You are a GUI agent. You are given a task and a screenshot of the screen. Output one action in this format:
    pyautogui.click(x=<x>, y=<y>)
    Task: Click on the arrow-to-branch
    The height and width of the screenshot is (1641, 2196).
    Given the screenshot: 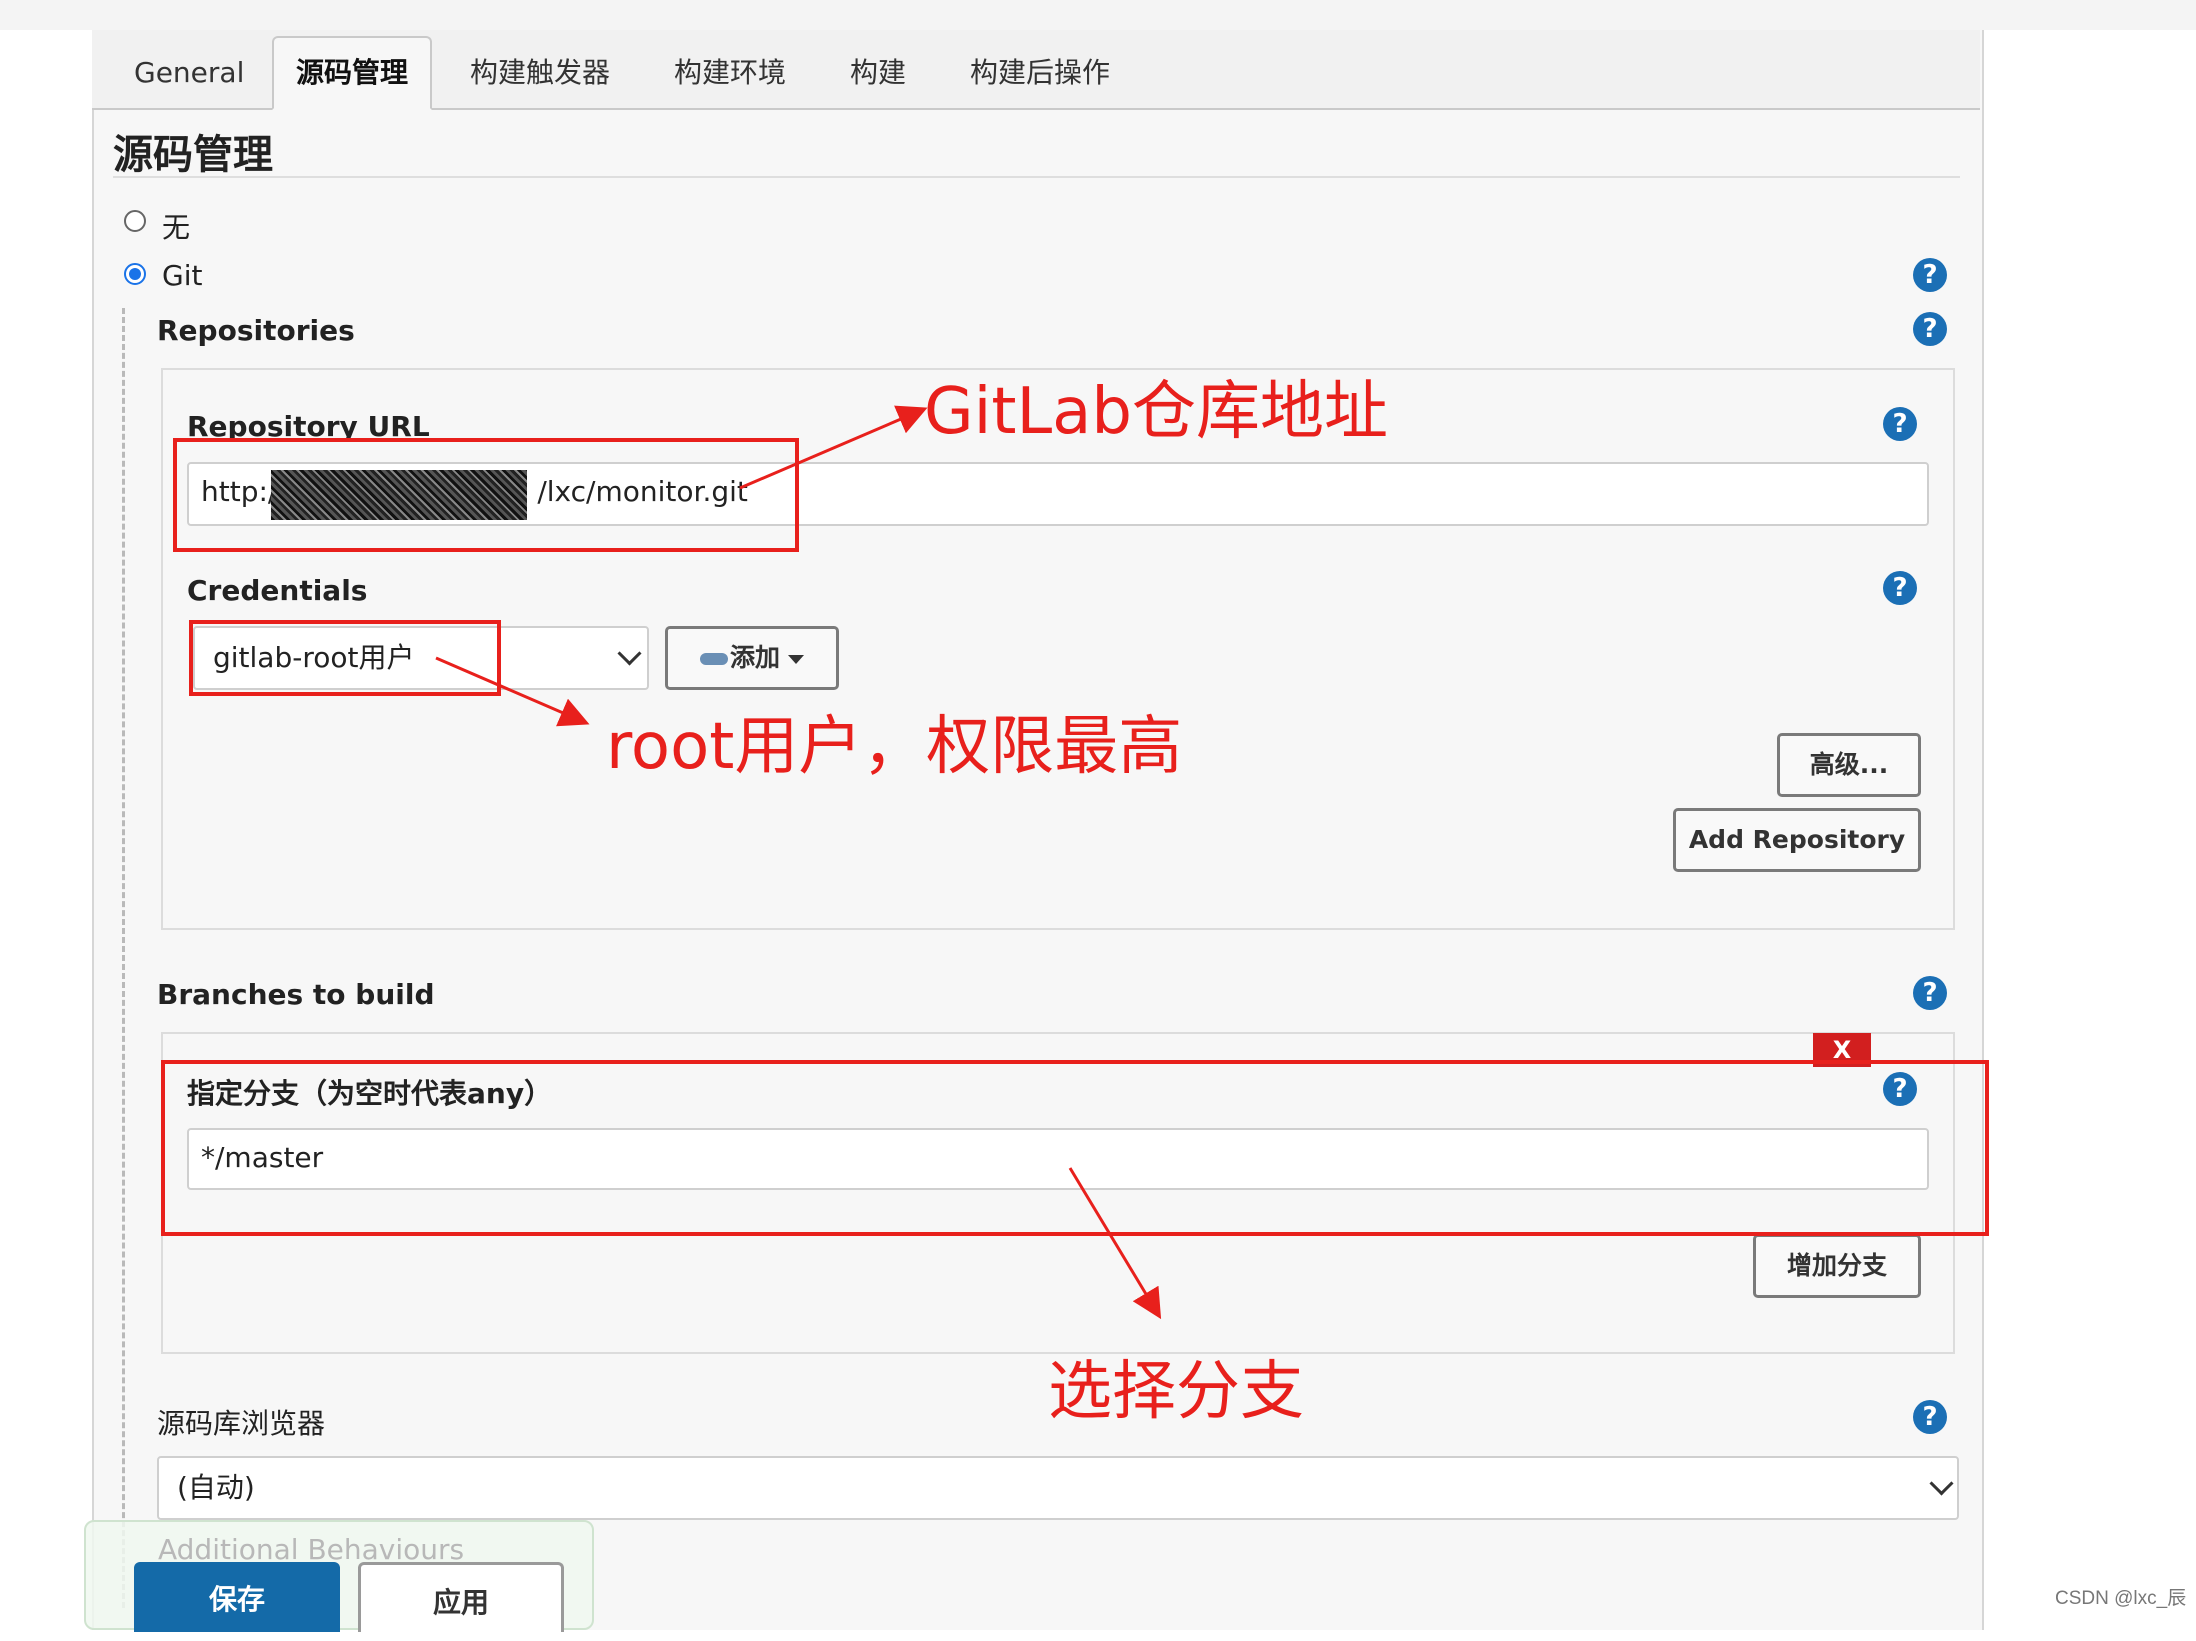 What is the action you would take?
    pyautogui.click(x=1115, y=1243)
    